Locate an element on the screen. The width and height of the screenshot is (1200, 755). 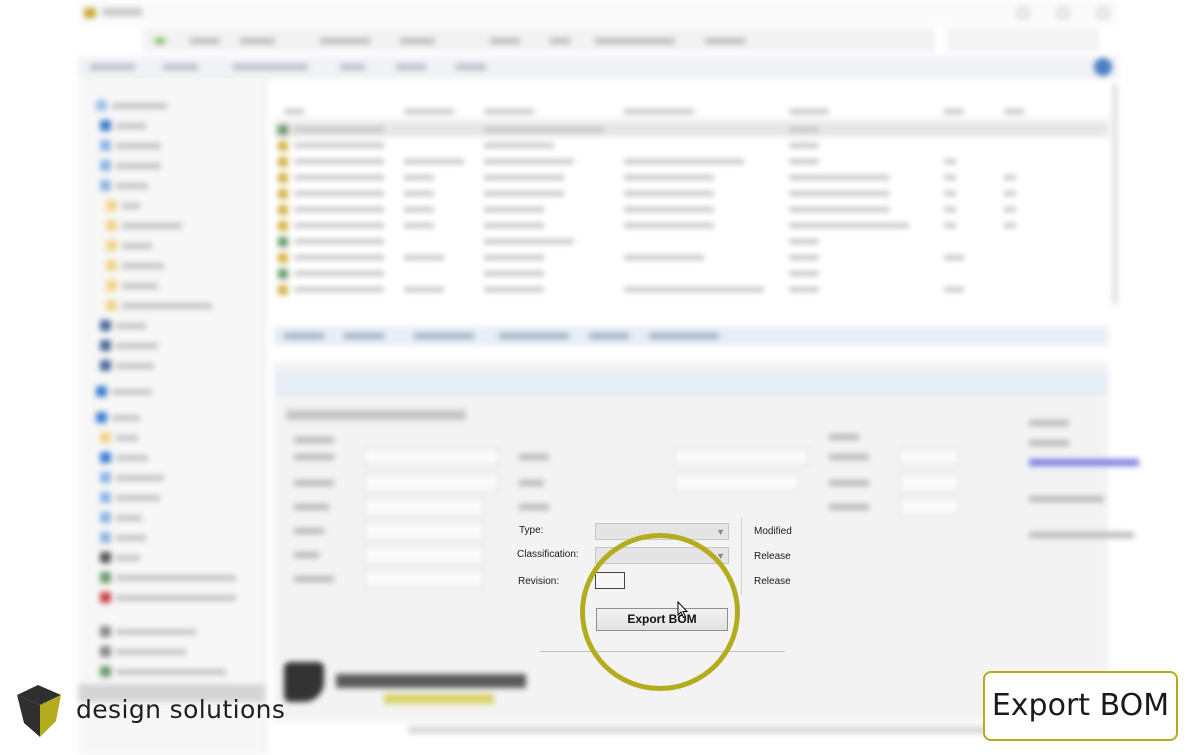
folder-icon is located at coordinates (90, 13).